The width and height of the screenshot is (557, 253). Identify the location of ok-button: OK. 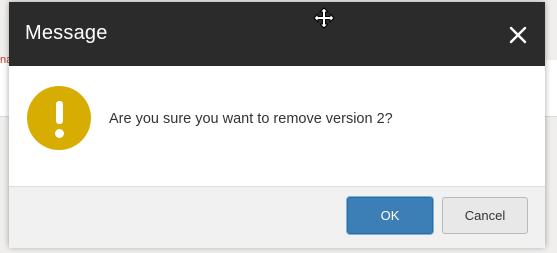
(390, 215).